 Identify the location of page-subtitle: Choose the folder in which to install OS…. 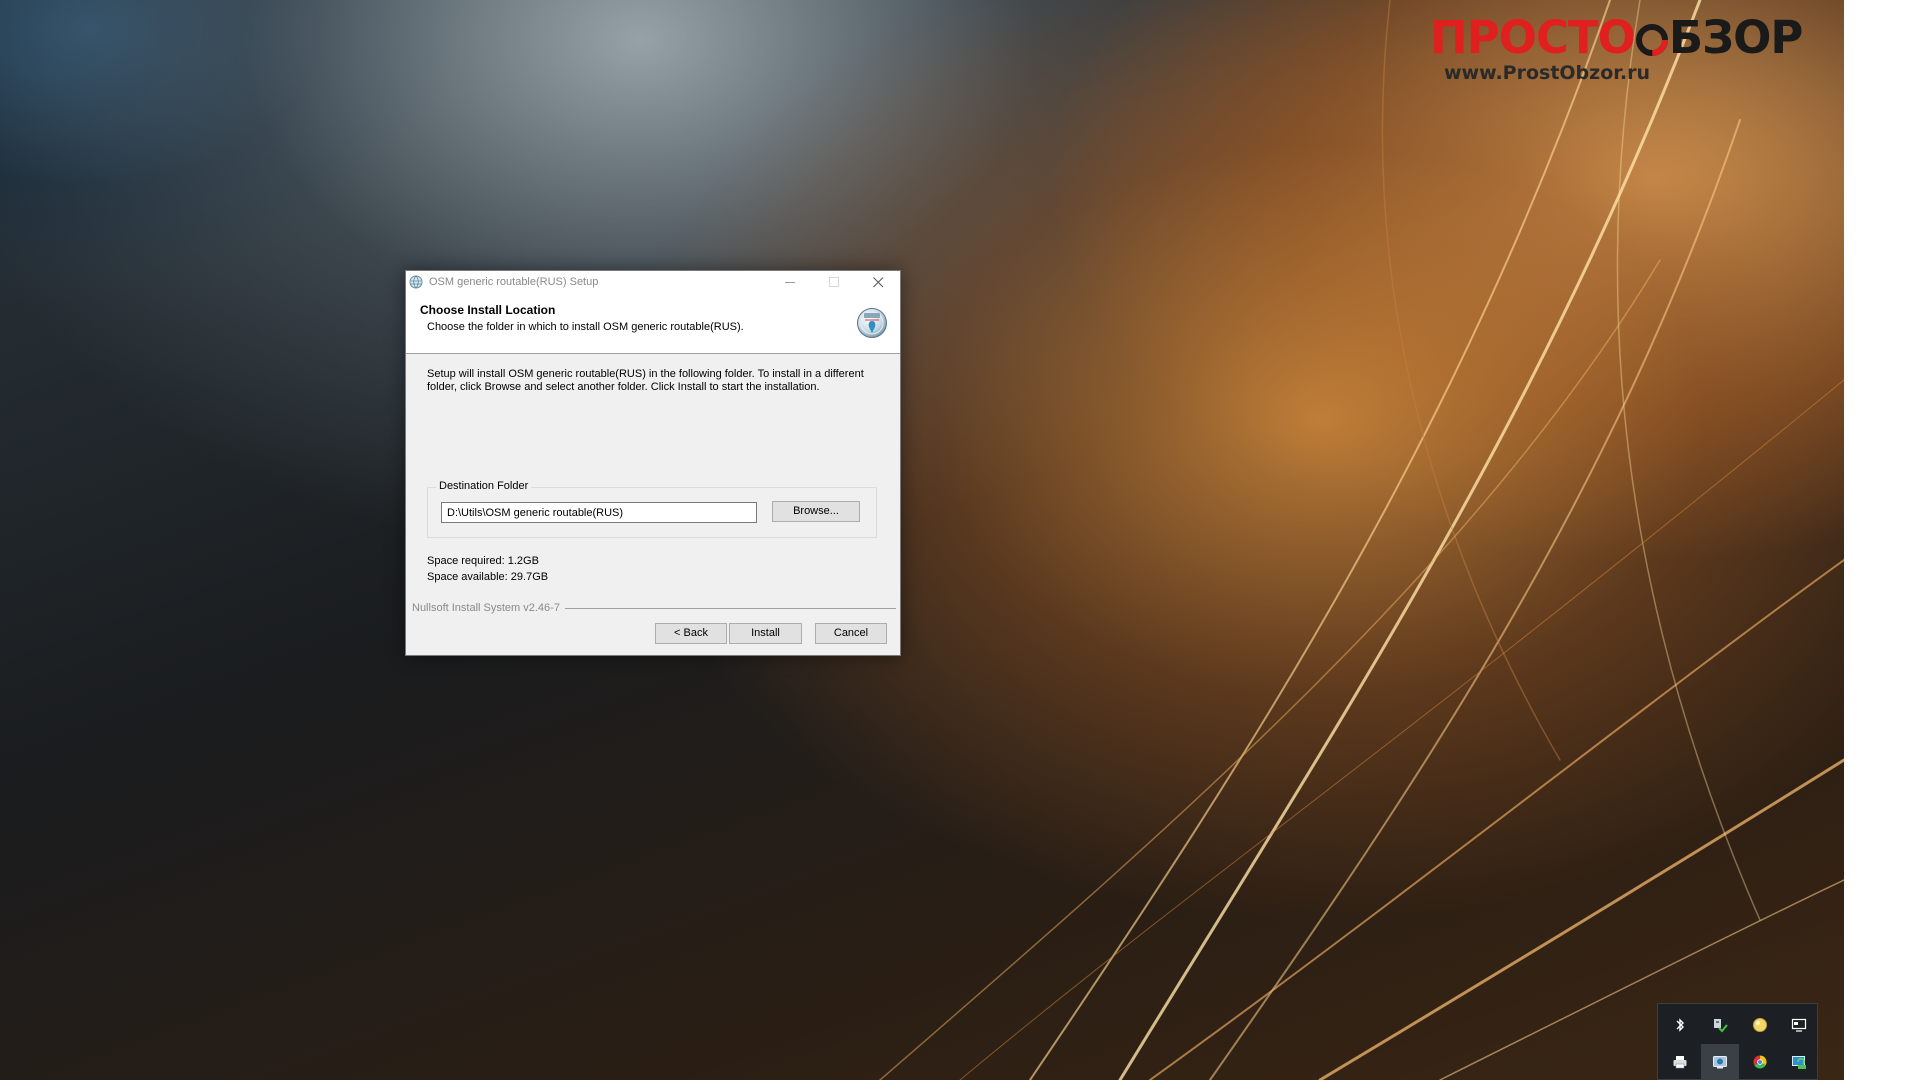
(585, 327).